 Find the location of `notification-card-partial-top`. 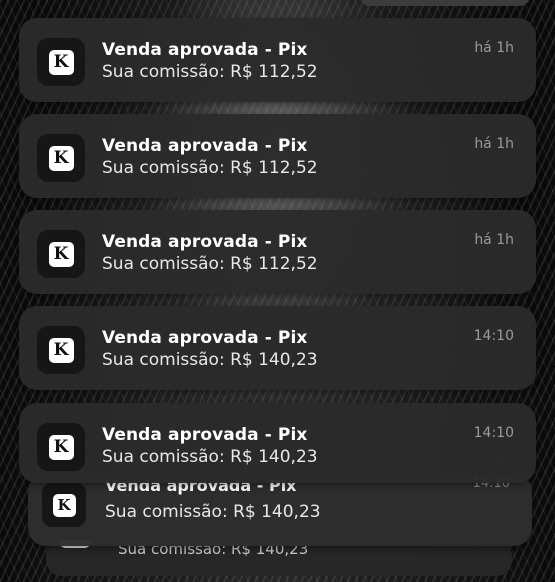

notification-card-partial-top is located at coordinates (445, 3).